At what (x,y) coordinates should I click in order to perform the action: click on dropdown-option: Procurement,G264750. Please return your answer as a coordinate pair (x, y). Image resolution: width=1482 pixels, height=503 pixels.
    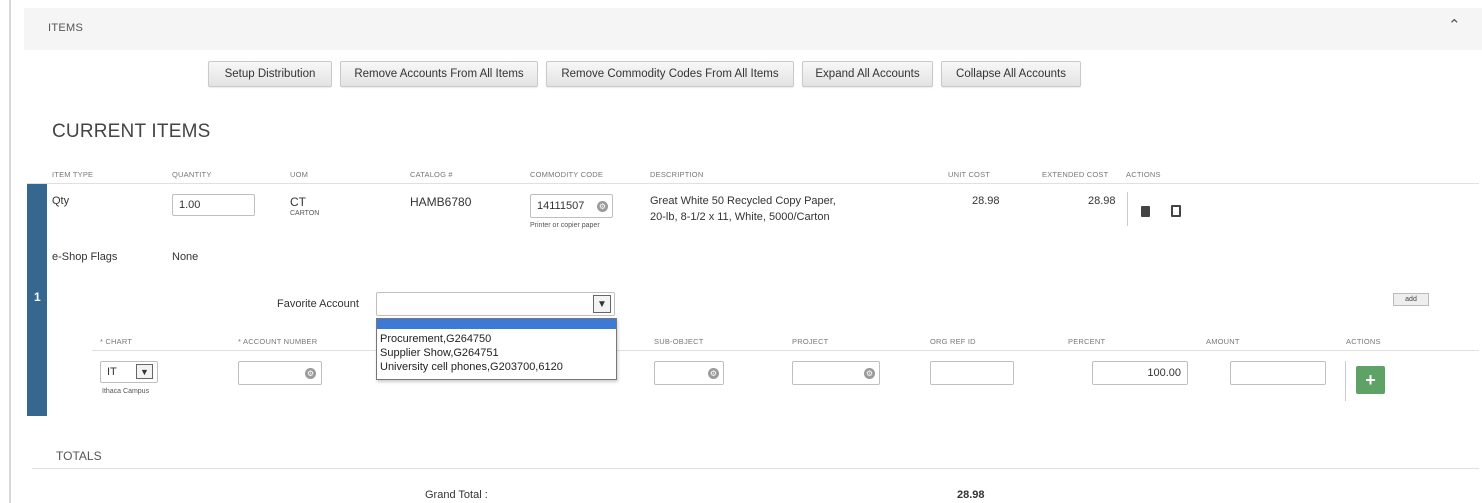
    Looking at the image, I should click on (496, 339).